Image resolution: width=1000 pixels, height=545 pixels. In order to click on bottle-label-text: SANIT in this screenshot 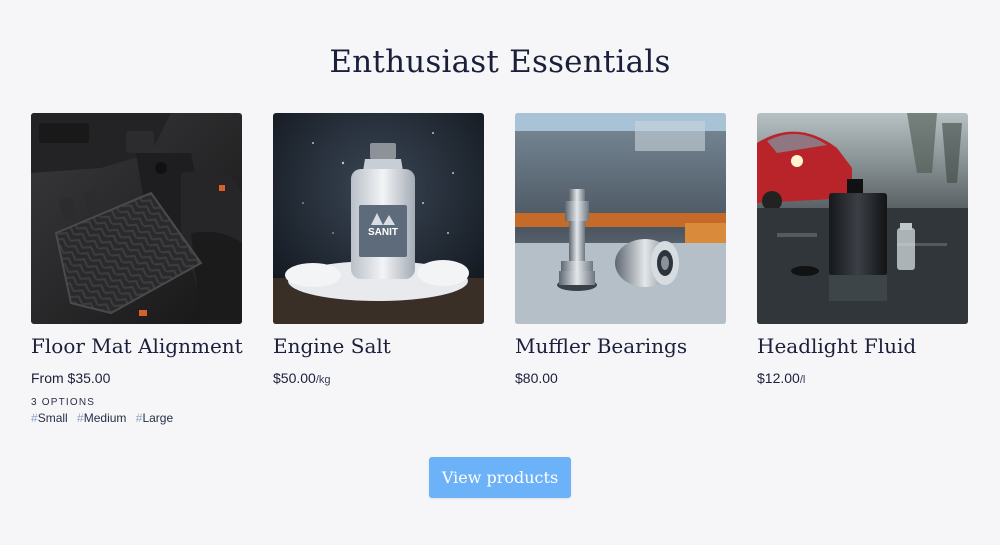, I will do `click(383, 232)`.